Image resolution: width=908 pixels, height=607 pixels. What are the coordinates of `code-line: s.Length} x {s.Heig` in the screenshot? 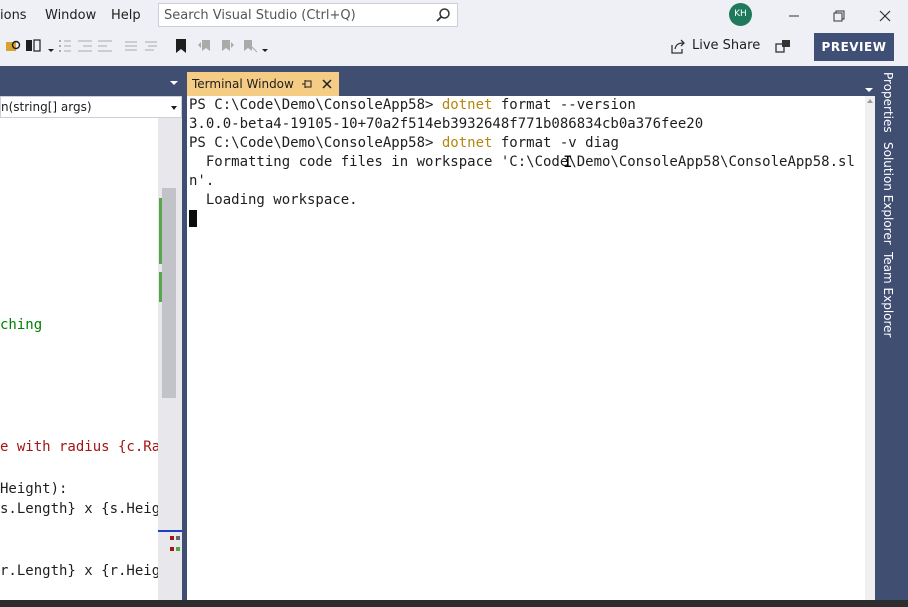 It's located at (79, 509).